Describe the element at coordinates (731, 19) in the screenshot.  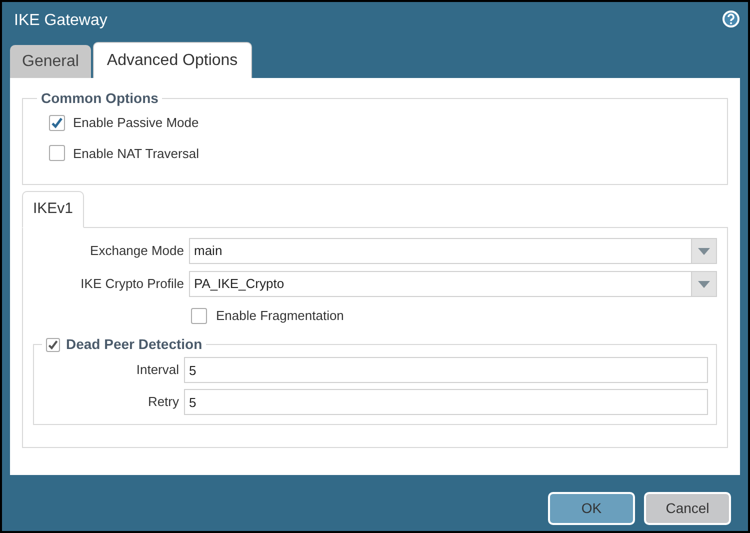
I see `help-icon` at that location.